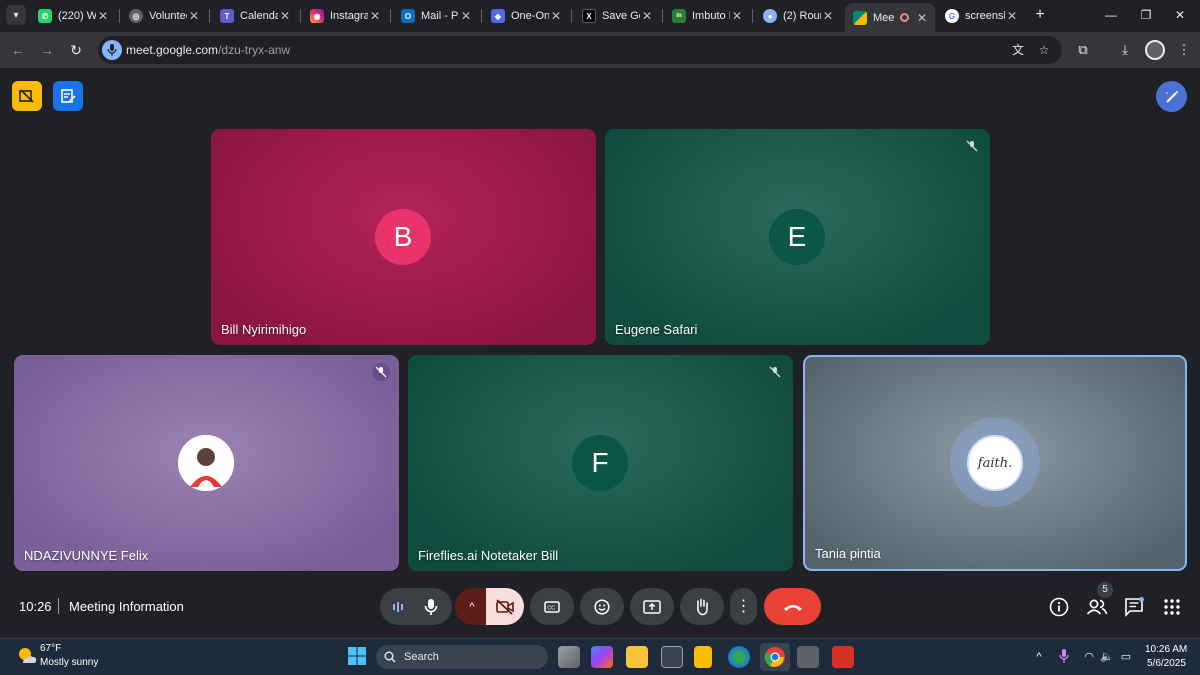  Describe the element at coordinates (27, 656) in the screenshot. I see `weather-sun-cloud-icon` at that location.